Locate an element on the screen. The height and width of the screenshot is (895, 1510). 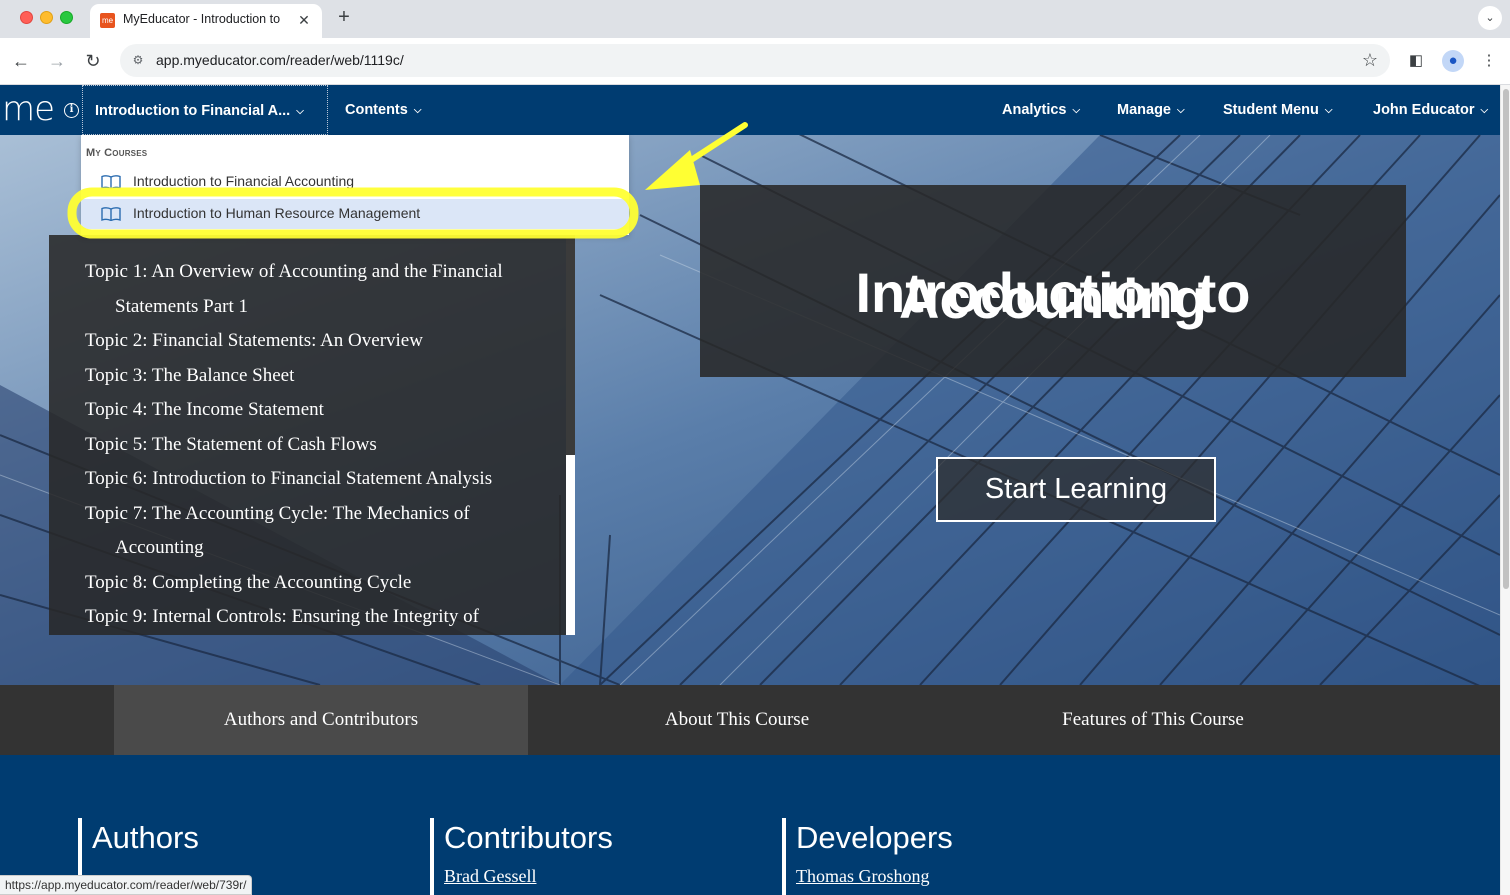
contents-menu: Contents ⌵ is located at coordinates (383, 110).